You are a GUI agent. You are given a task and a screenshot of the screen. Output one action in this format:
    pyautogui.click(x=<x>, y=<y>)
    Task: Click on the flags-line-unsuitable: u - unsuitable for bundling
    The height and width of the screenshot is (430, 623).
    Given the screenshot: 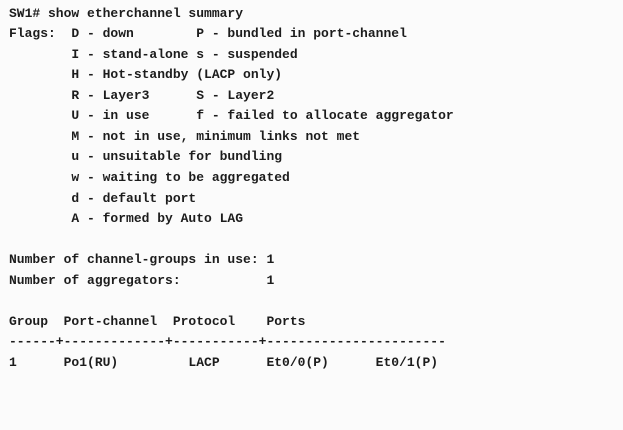 What is the action you would take?
    pyautogui.click(x=146, y=156)
    